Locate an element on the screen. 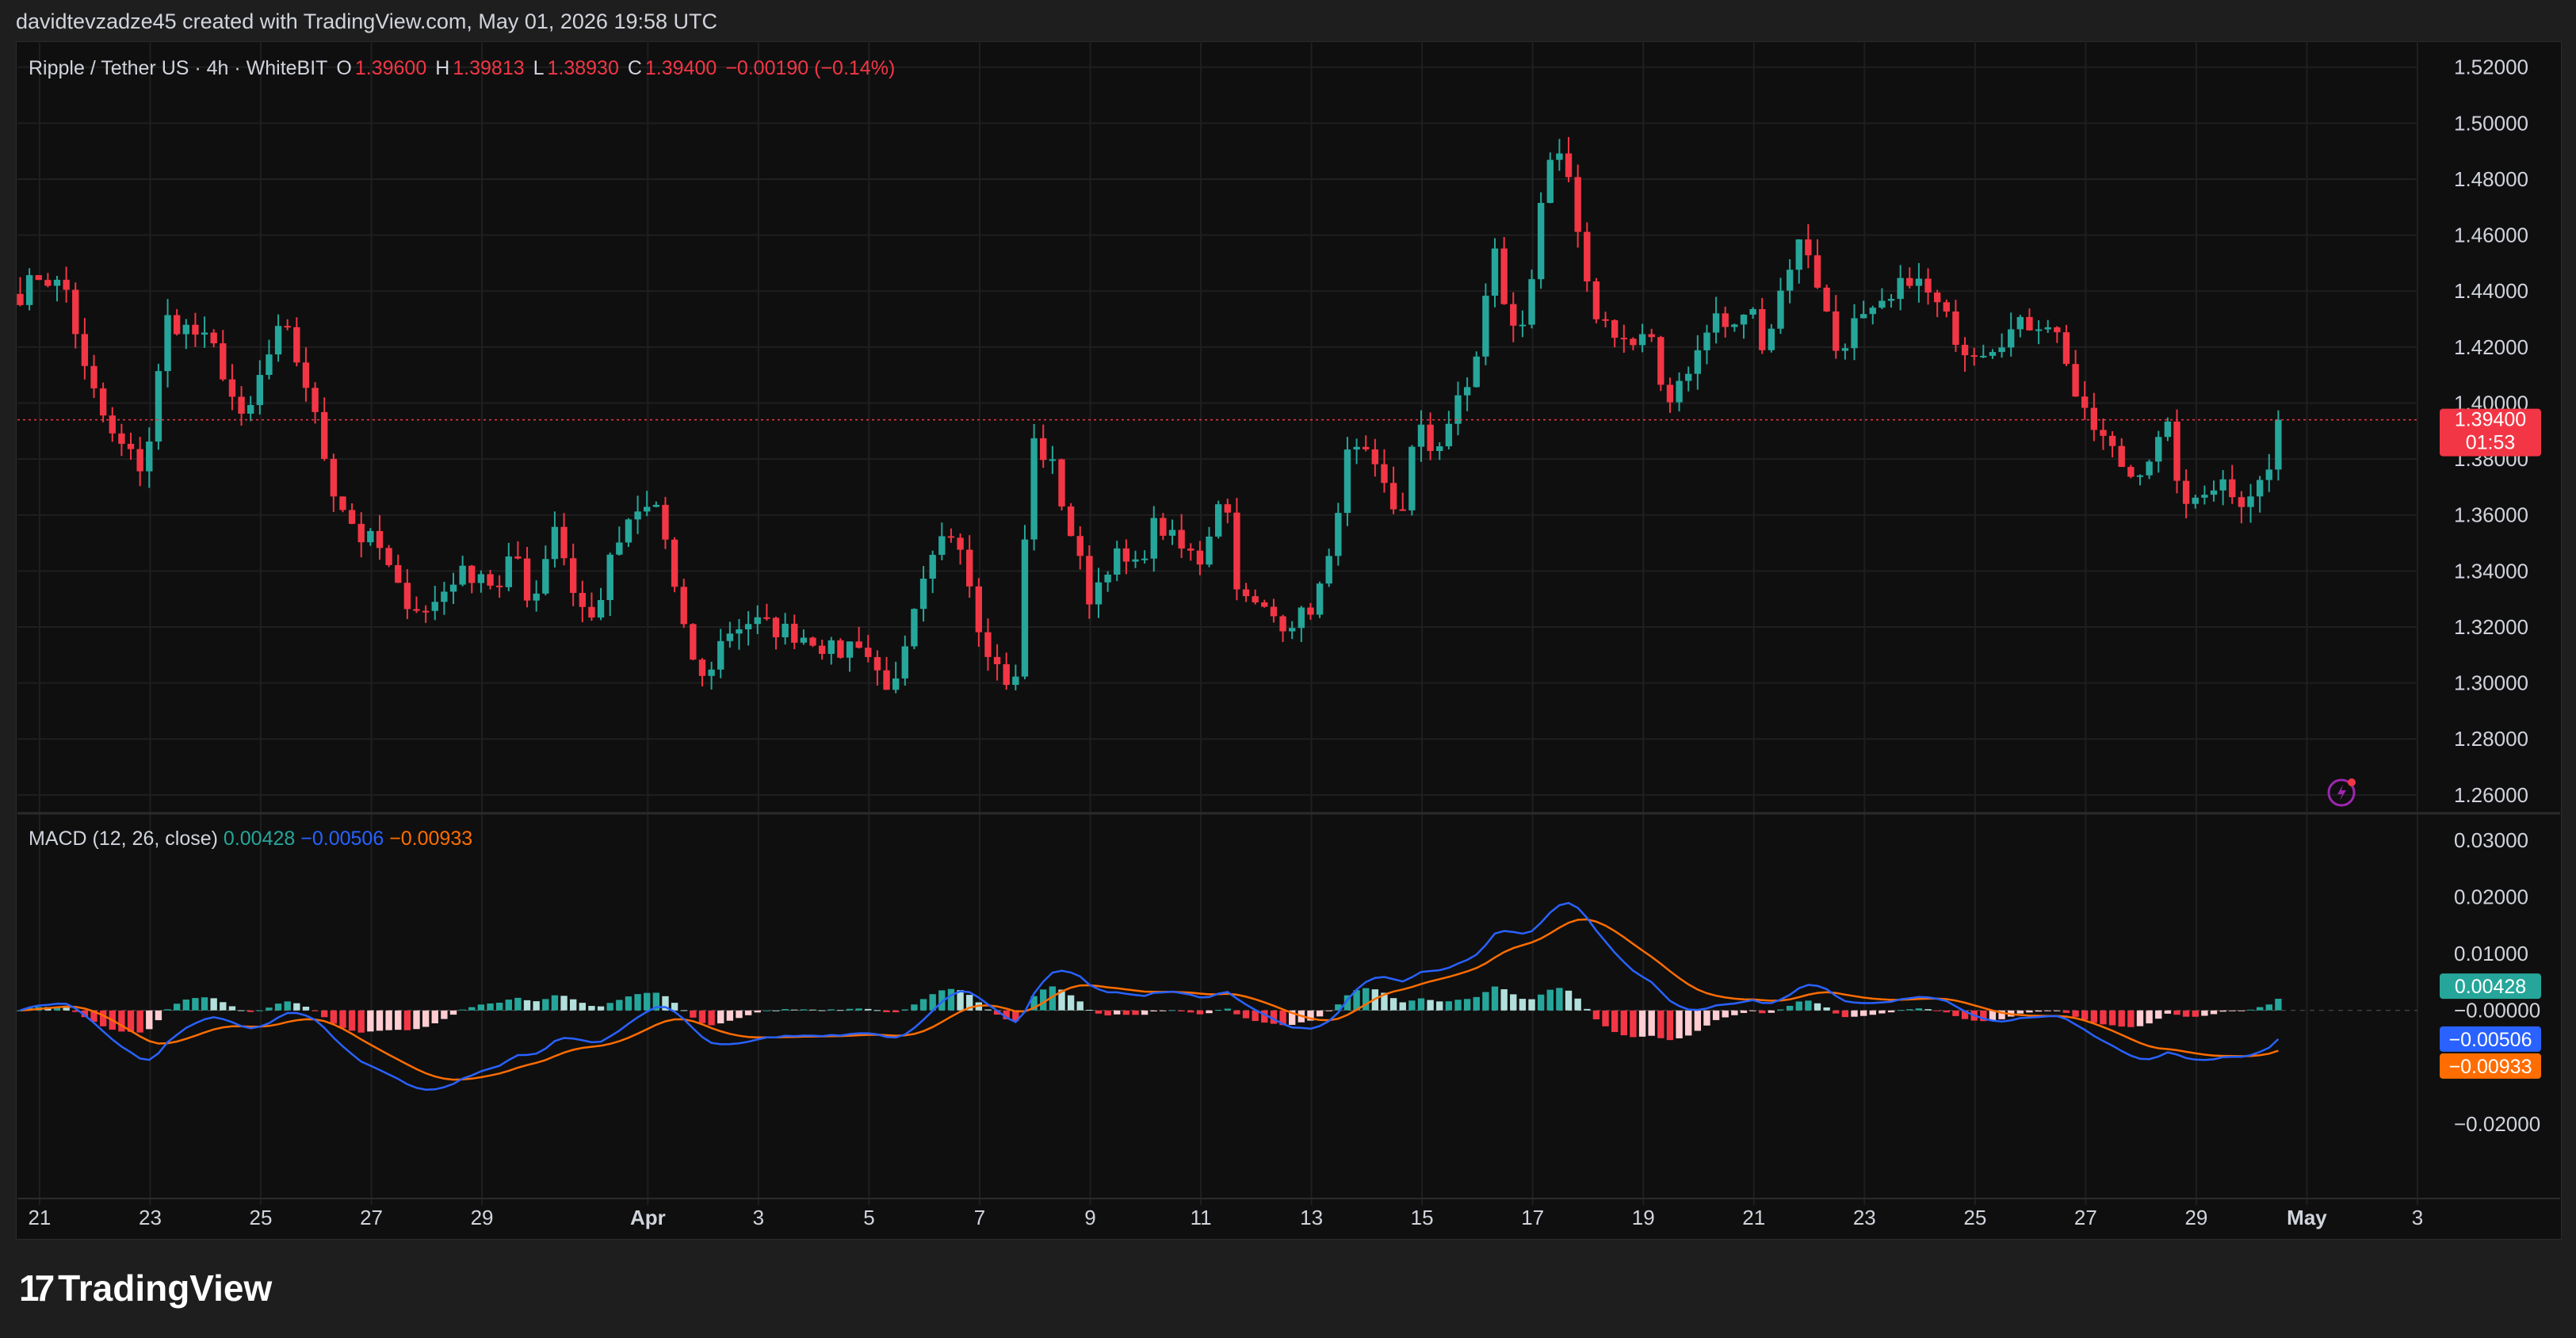 The width and height of the screenshot is (2576, 1338). symbol-name: Ripple / Tether US · 4h · WhiteBIT is located at coordinates (178, 68).